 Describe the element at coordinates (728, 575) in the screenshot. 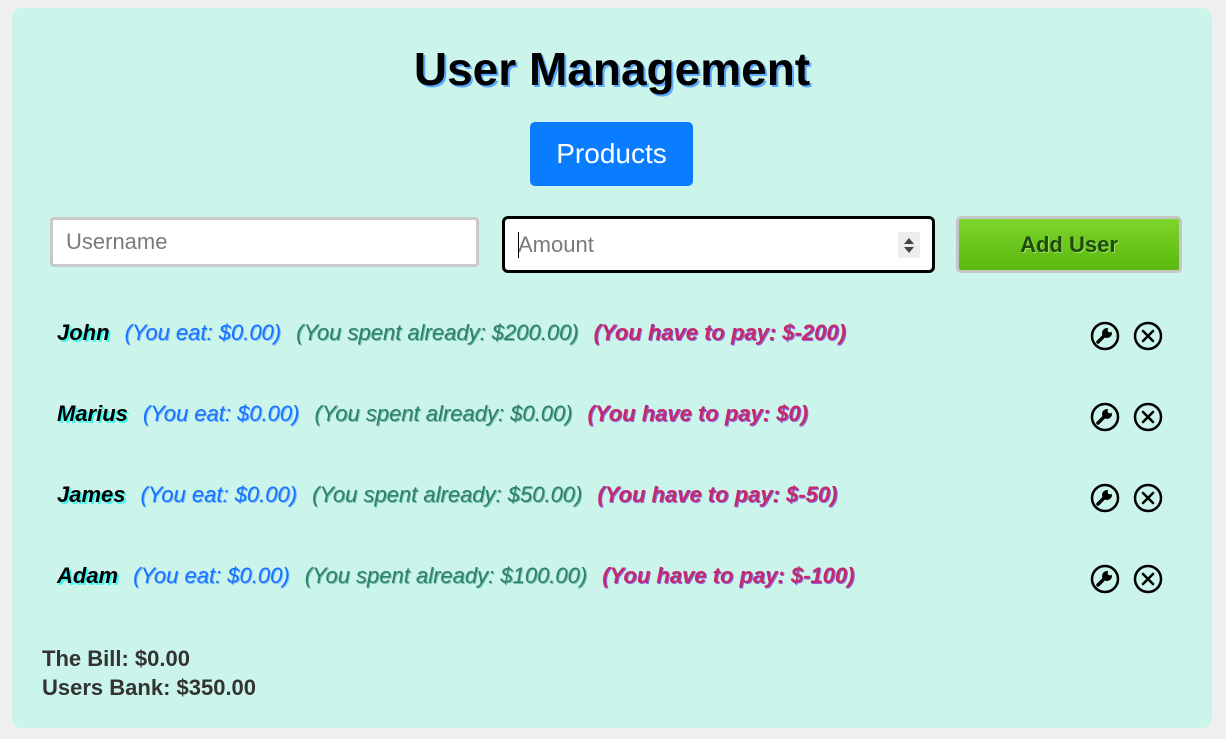

I see `user-pay: (You have to pay: $-100)` at that location.